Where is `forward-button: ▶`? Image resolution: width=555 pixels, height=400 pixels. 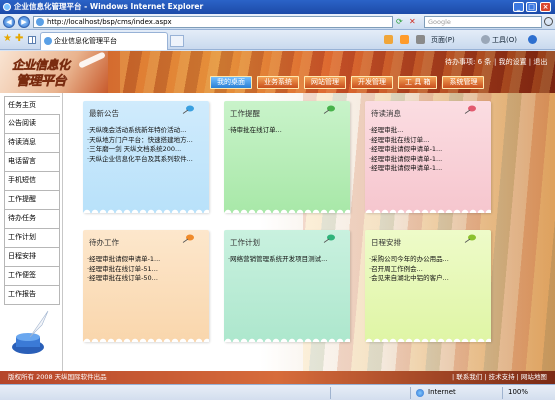 forward-button: ▶ is located at coordinates (24, 22).